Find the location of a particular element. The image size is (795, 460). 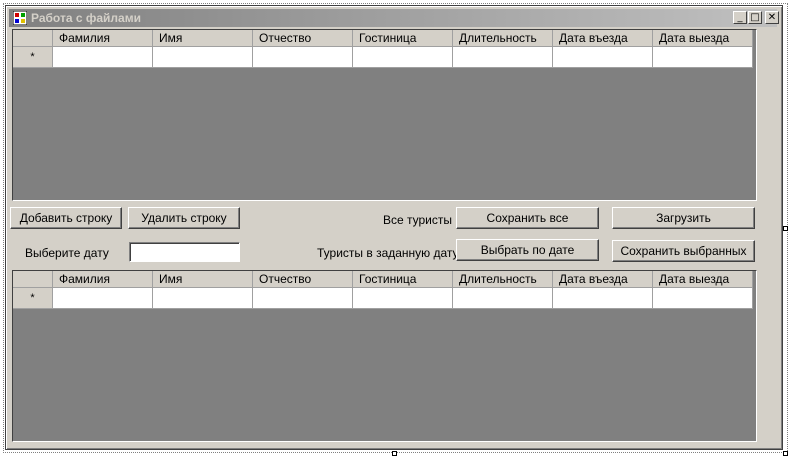

title-bar: Работа с файлами _ □ ✕ is located at coordinates (394, 18).